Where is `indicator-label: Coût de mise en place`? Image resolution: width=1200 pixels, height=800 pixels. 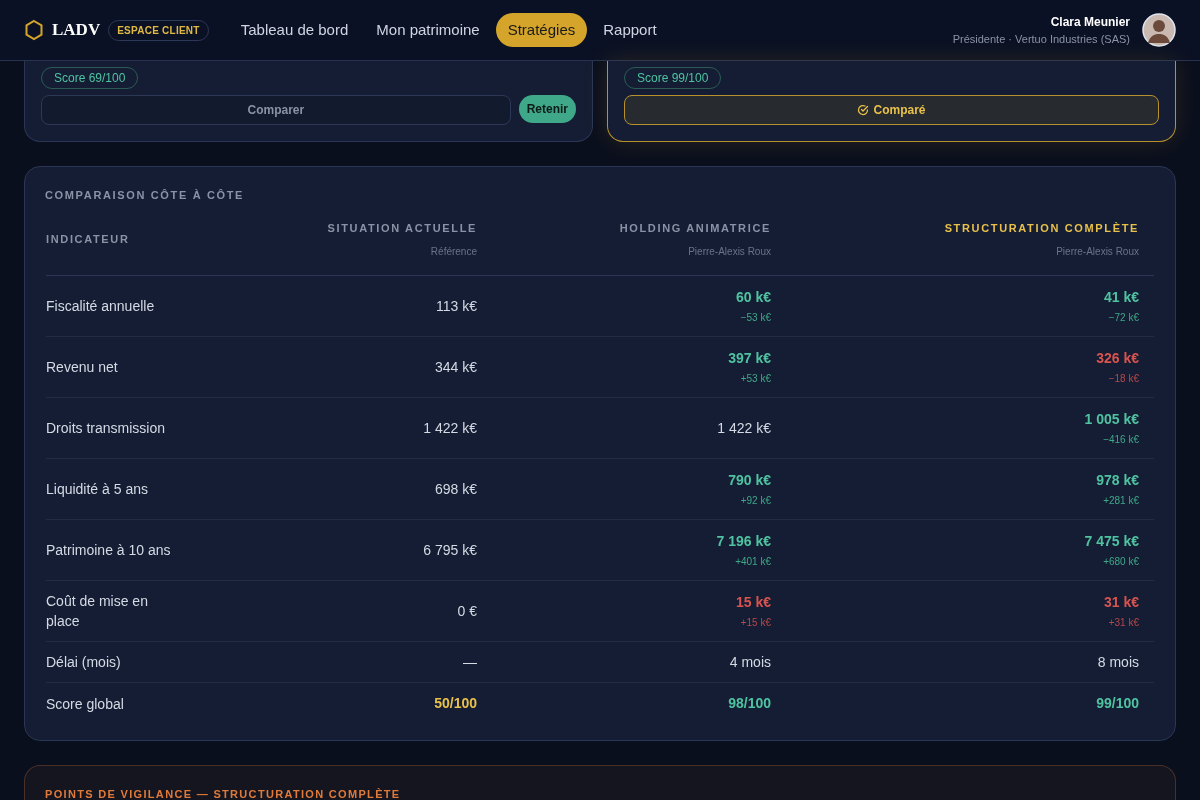
indicator-label: Coût de mise en place is located at coordinates (97, 611).